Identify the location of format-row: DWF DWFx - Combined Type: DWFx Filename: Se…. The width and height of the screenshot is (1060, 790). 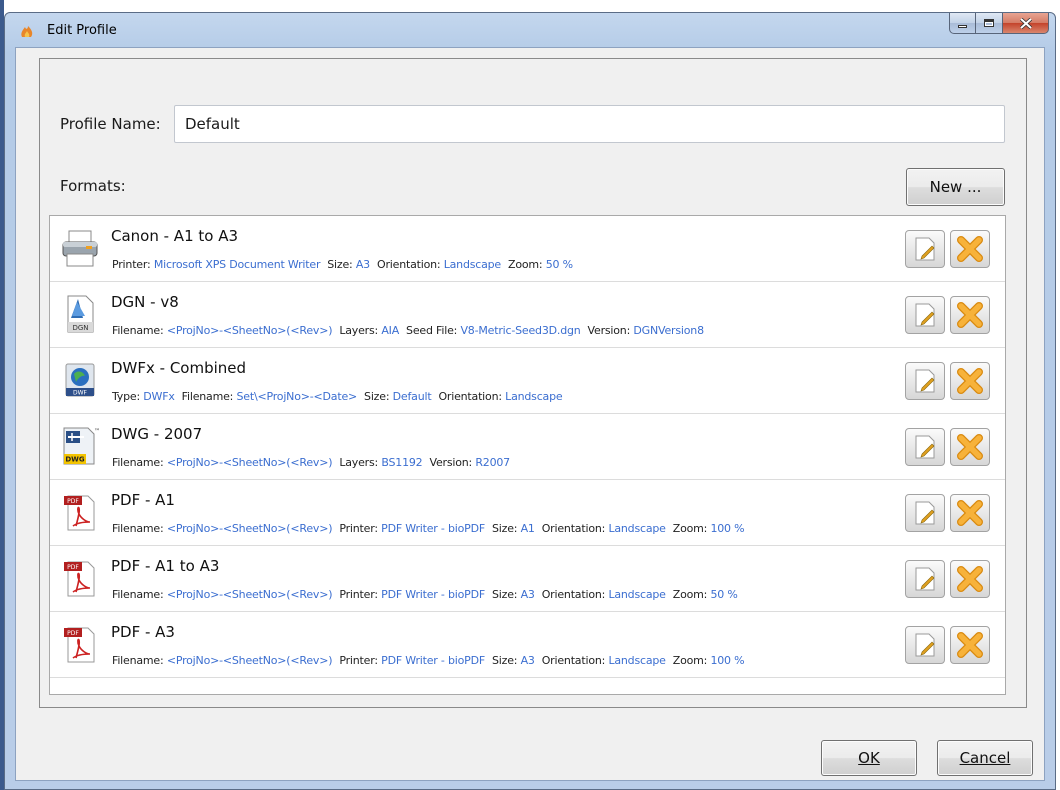
(527, 381).